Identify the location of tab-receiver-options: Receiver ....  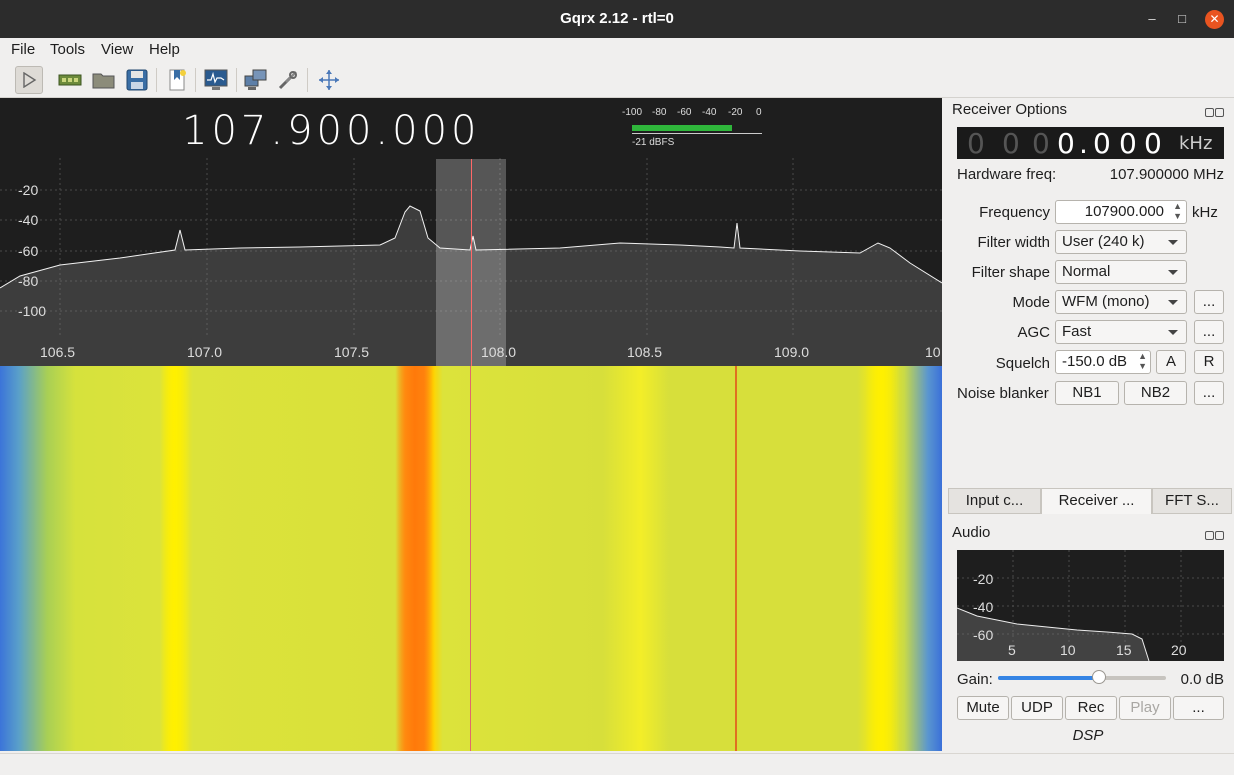
(1096, 501).